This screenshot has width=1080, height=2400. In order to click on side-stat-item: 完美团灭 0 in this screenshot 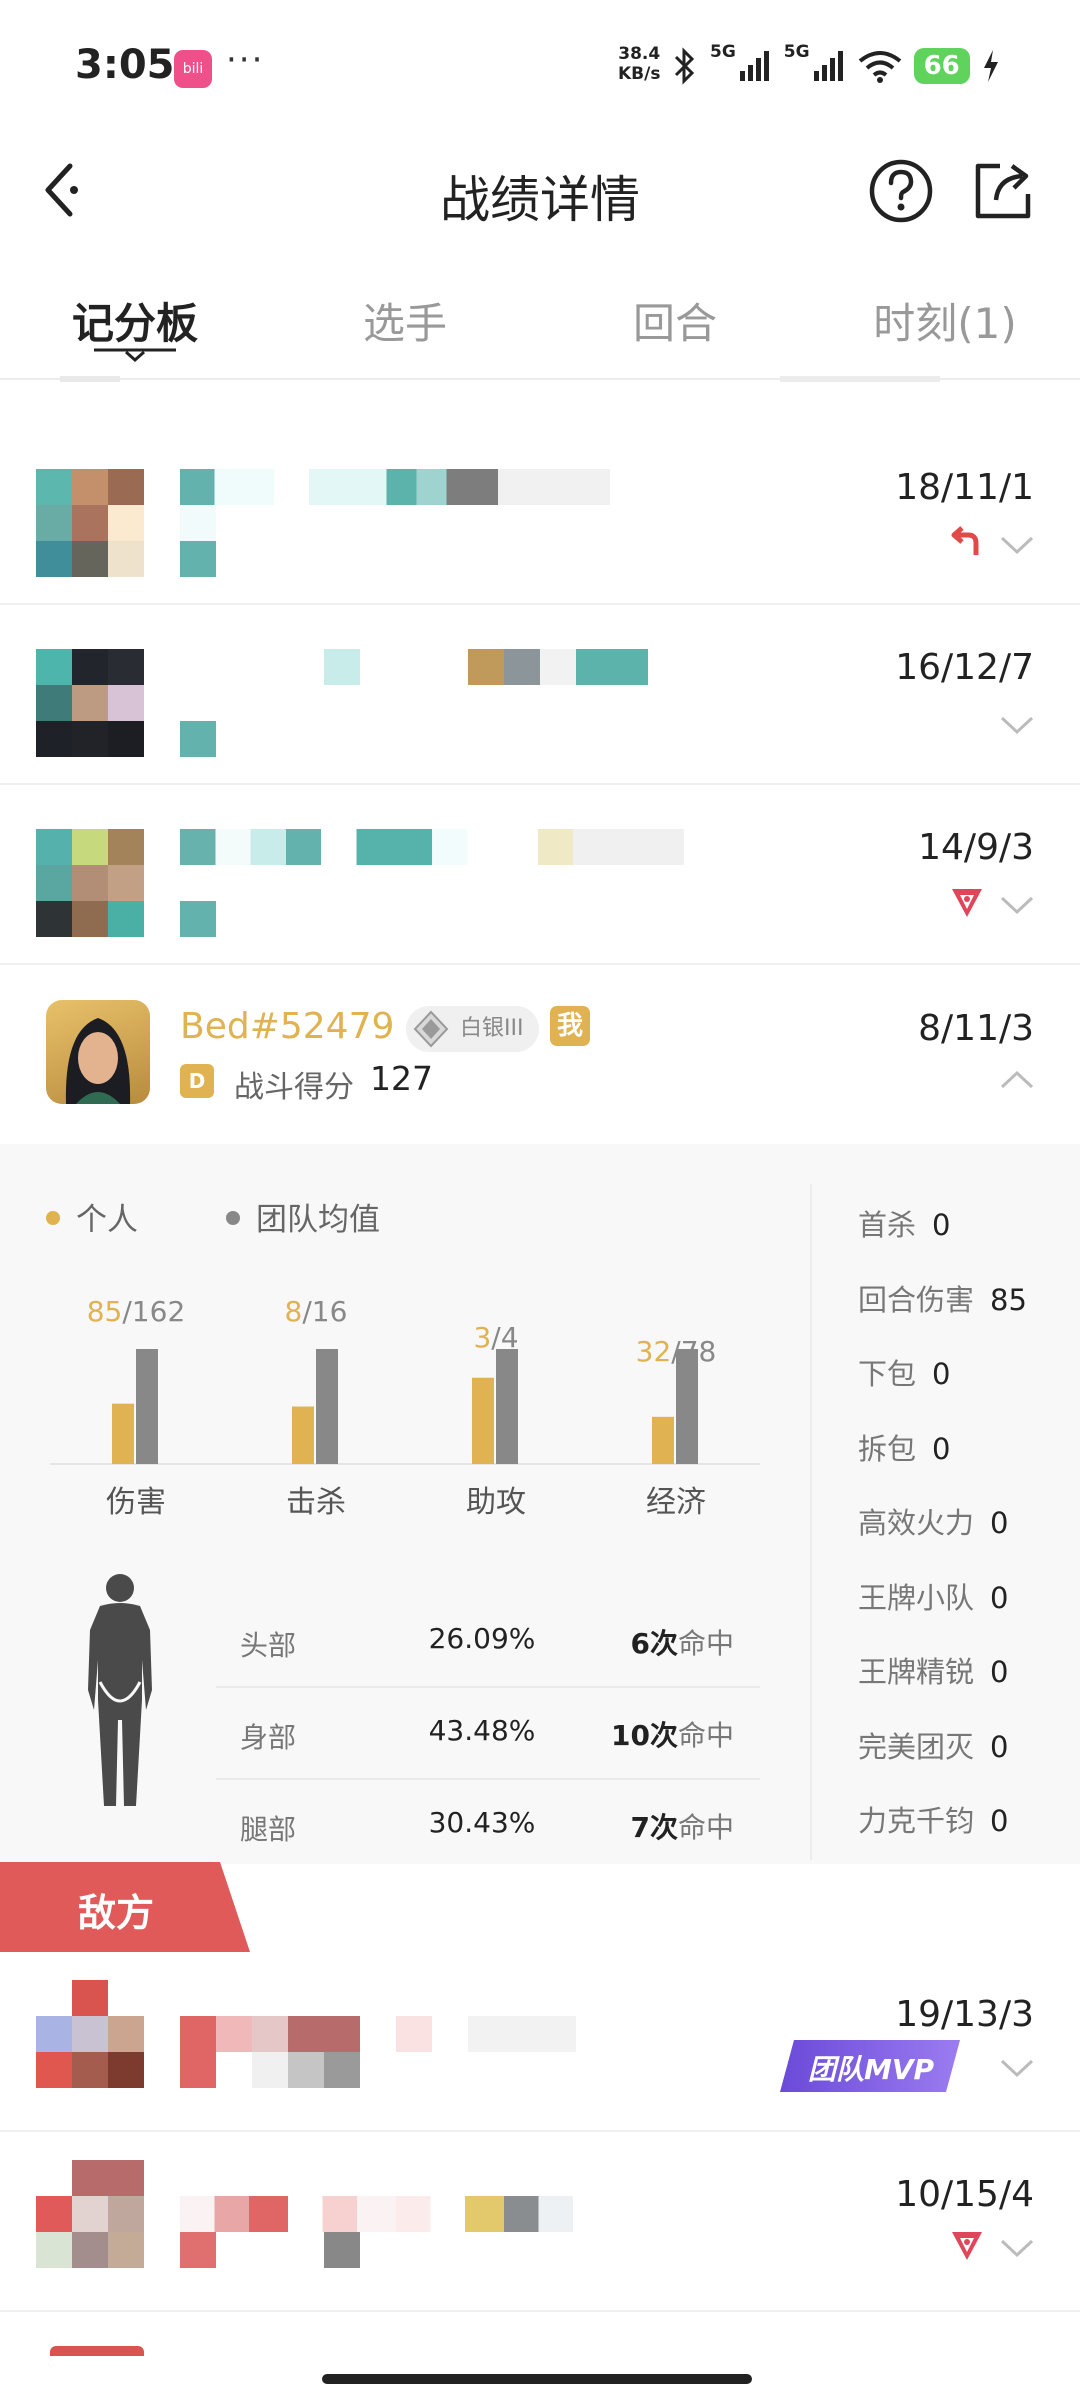, I will do `click(933, 1745)`.